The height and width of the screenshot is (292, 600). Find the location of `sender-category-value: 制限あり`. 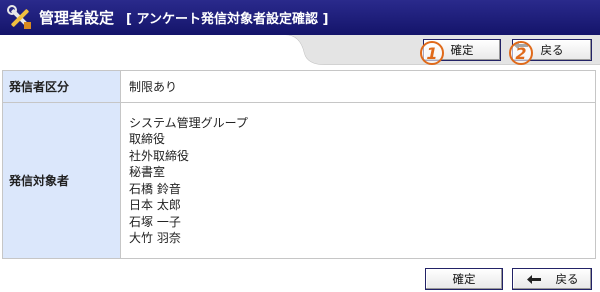

sender-category-value: 制限あり is located at coordinates (358, 86).